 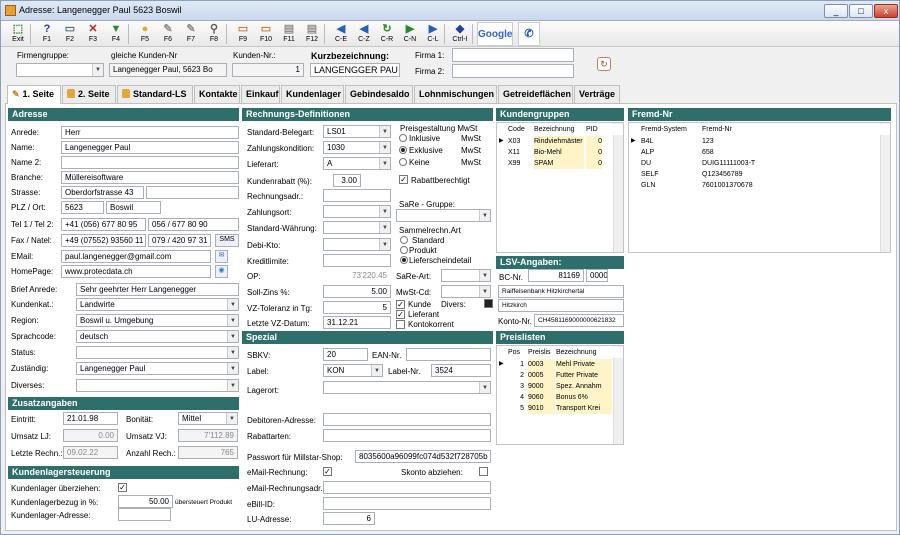 What do you see at coordinates (535, 94) in the screenshot?
I see `tab-getreidefl-chen: Getreideflächen` at bounding box center [535, 94].